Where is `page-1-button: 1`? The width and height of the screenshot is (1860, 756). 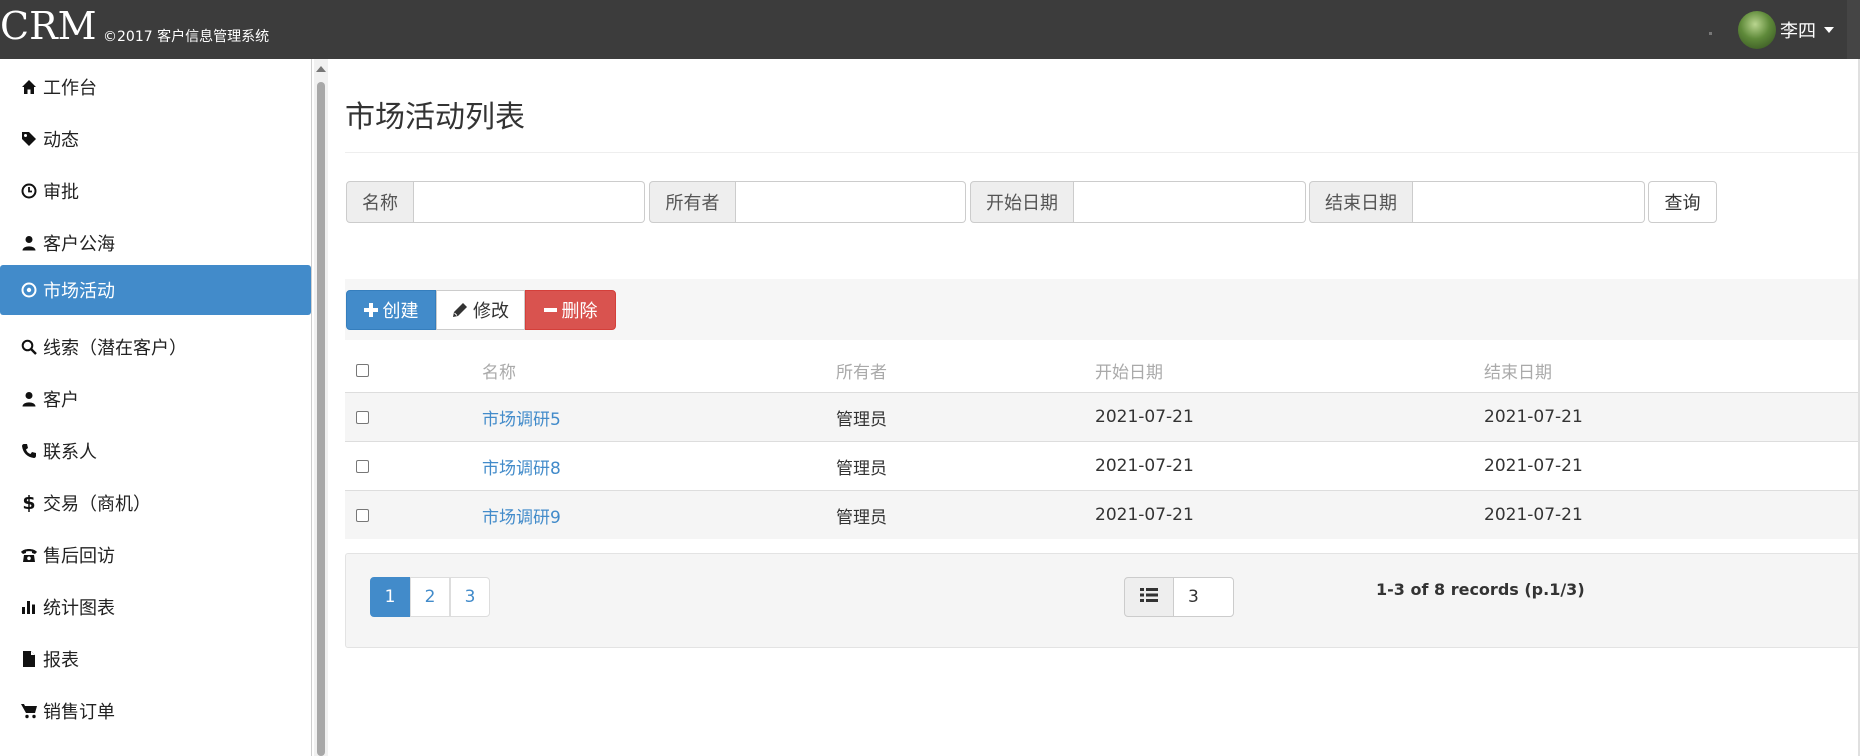
page-1-button: 1 is located at coordinates (390, 597).